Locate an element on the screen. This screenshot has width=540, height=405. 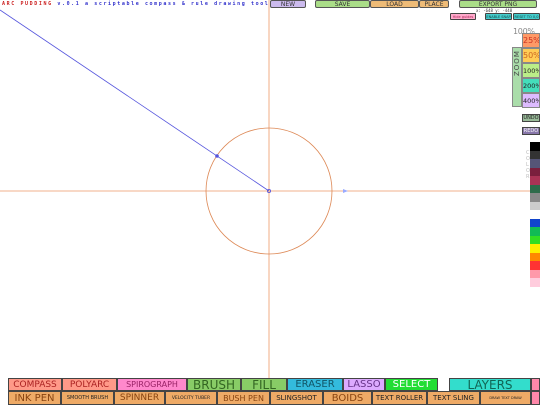
zoom-25-button: 25% is located at coordinates (531, 40).